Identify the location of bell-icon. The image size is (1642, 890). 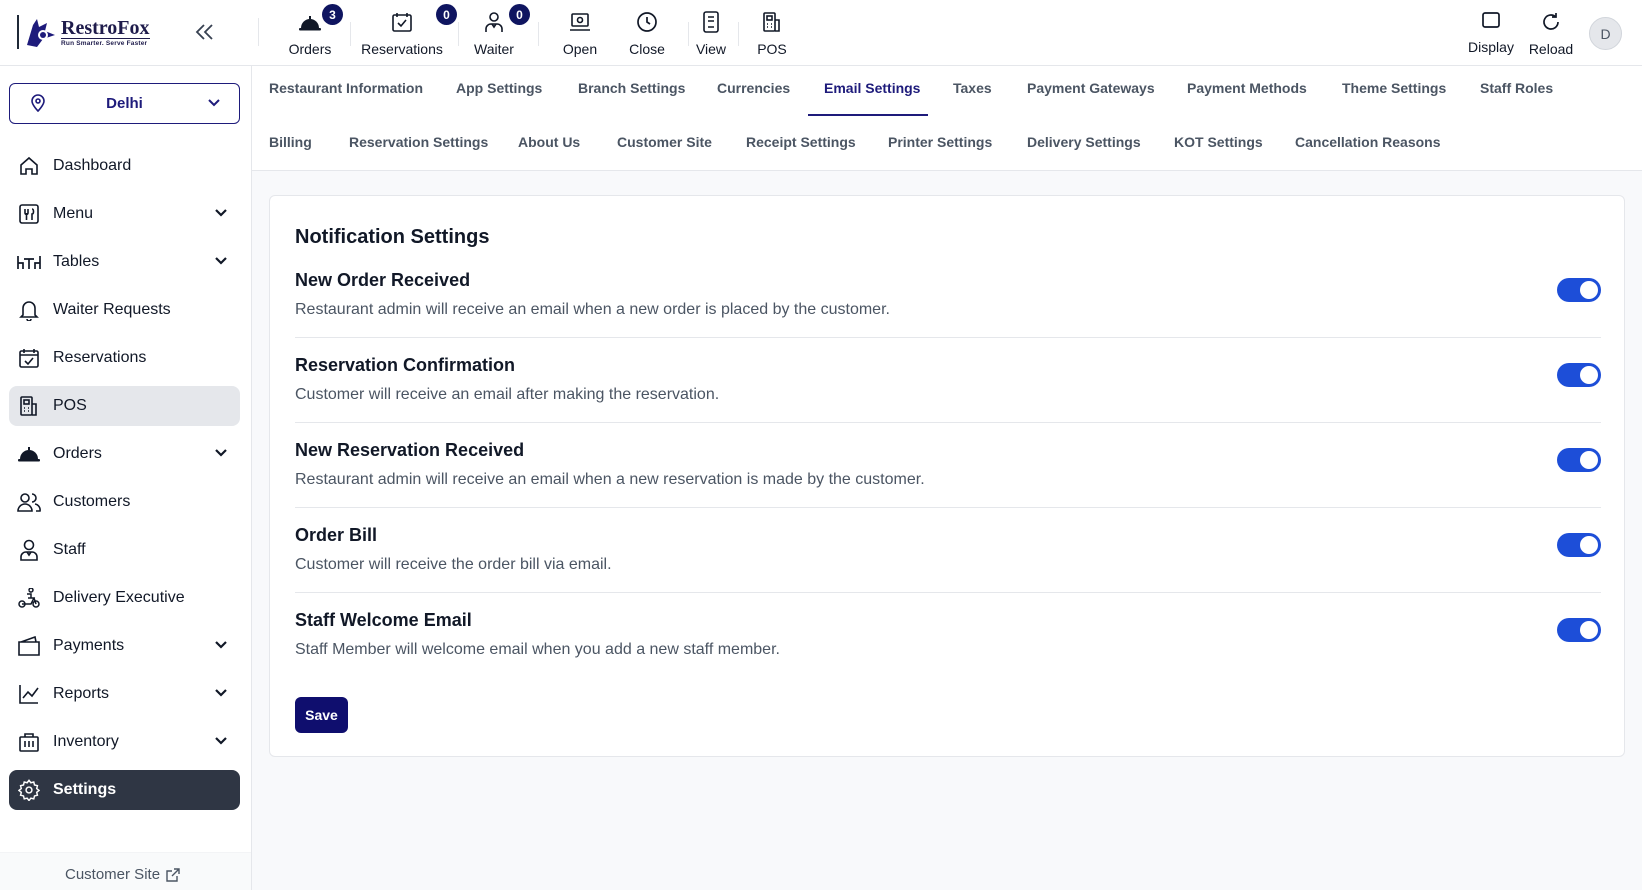
(29, 311).